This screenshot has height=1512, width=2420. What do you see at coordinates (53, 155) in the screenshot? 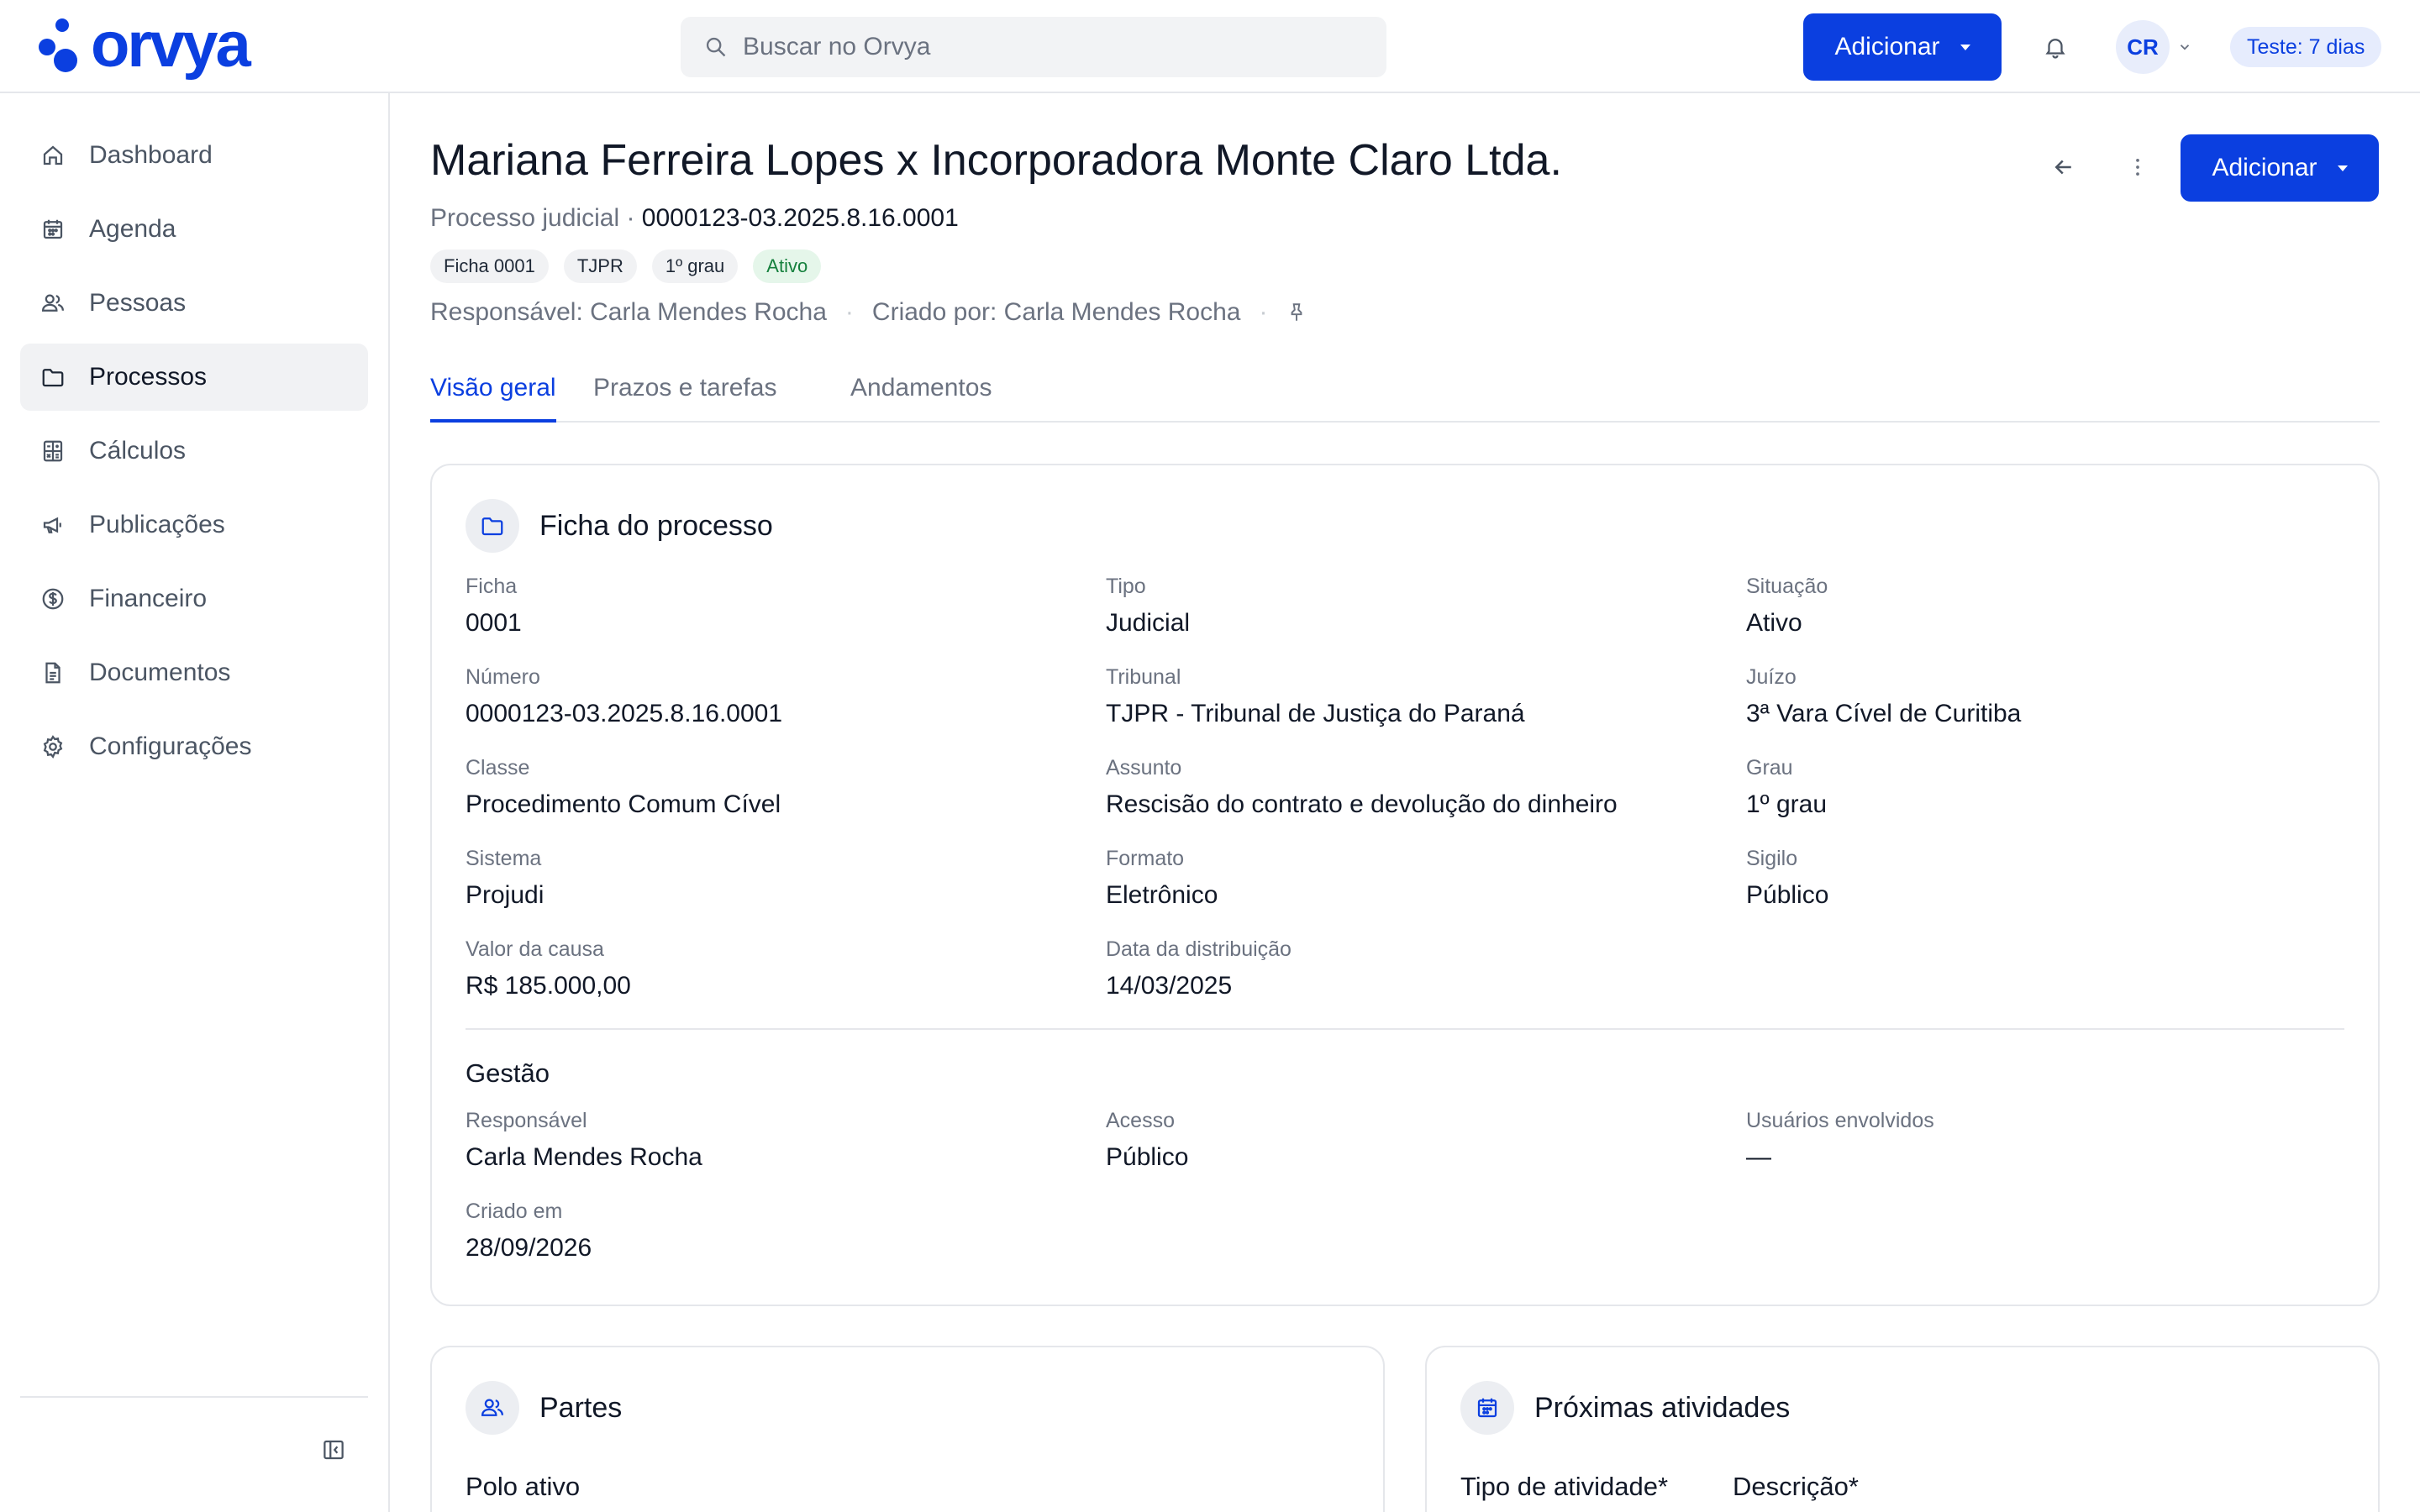
I see `home-icon` at bounding box center [53, 155].